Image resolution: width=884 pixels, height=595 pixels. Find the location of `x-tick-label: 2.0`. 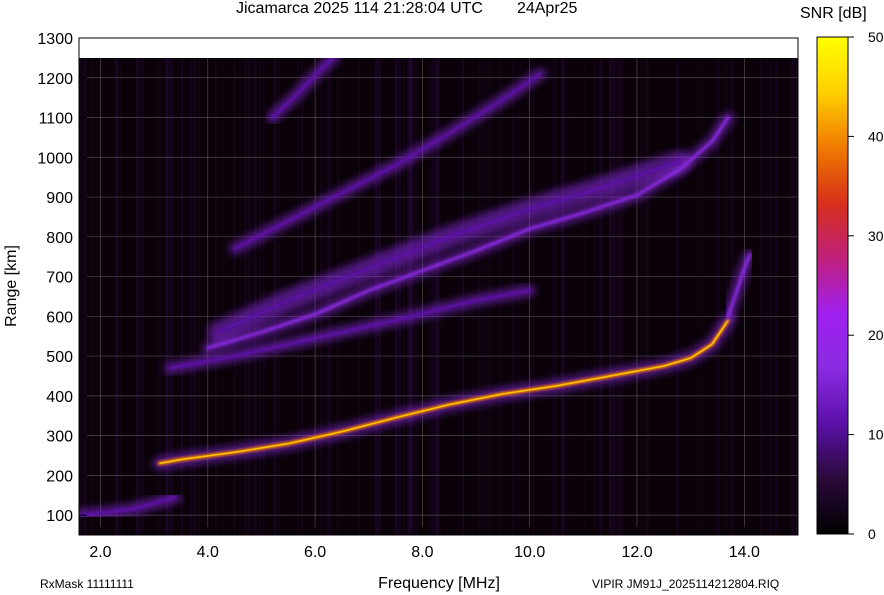

x-tick-label: 2.0 is located at coordinates (100, 552).